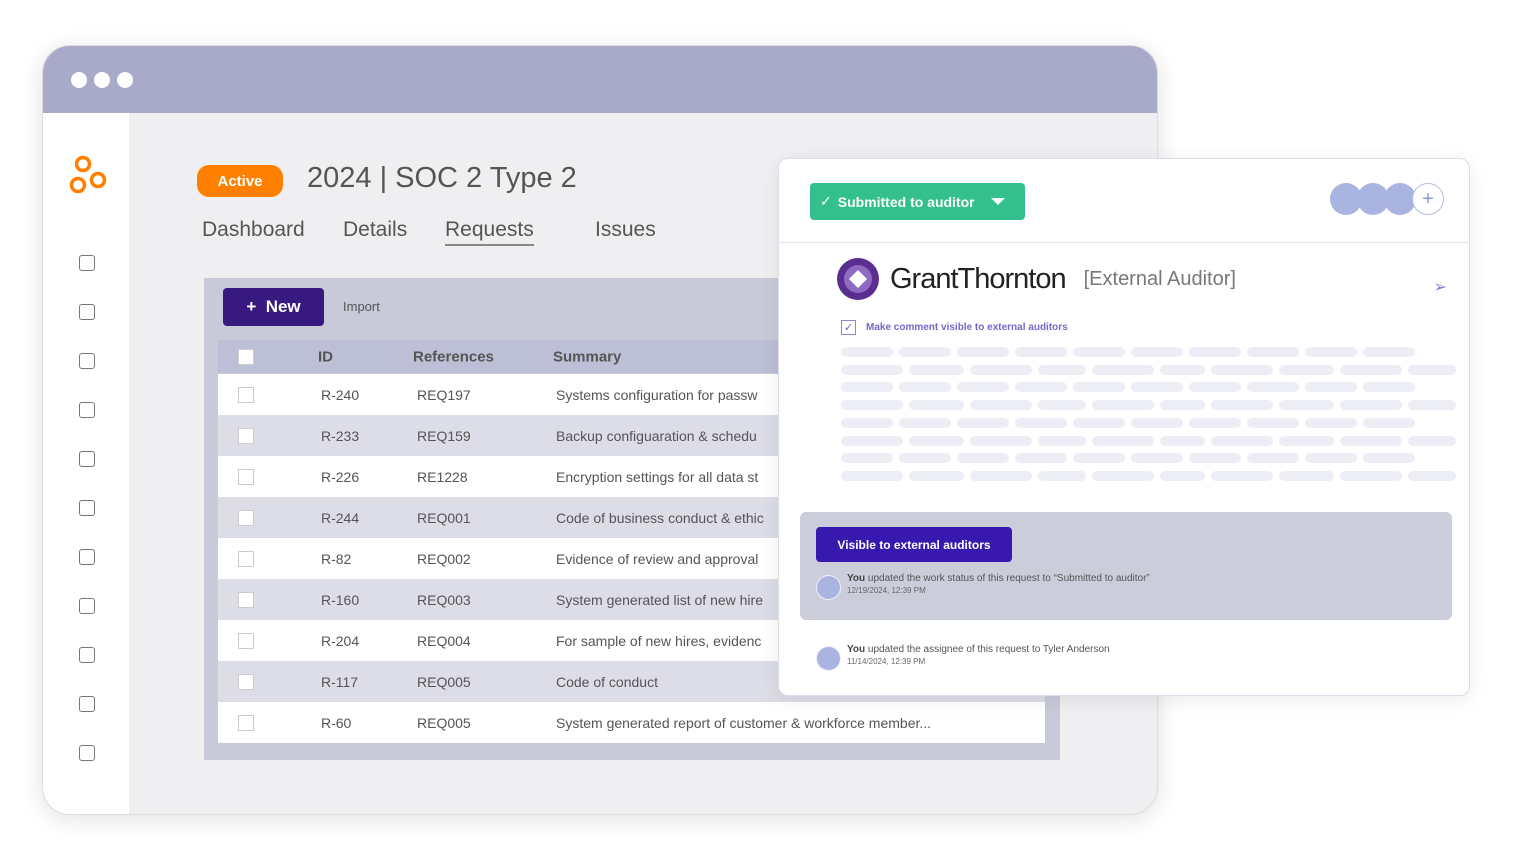 Image resolution: width=1536 pixels, height=865 pixels. I want to click on import-button: Import, so click(361, 306).